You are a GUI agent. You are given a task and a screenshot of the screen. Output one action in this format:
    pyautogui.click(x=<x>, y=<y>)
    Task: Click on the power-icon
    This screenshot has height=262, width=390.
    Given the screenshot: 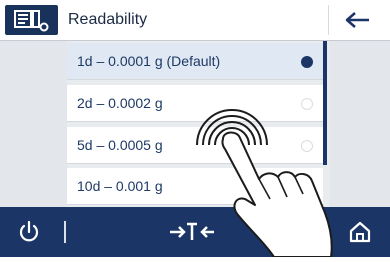 What is the action you would take?
    pyautogui.click(x=29, y=231)
    